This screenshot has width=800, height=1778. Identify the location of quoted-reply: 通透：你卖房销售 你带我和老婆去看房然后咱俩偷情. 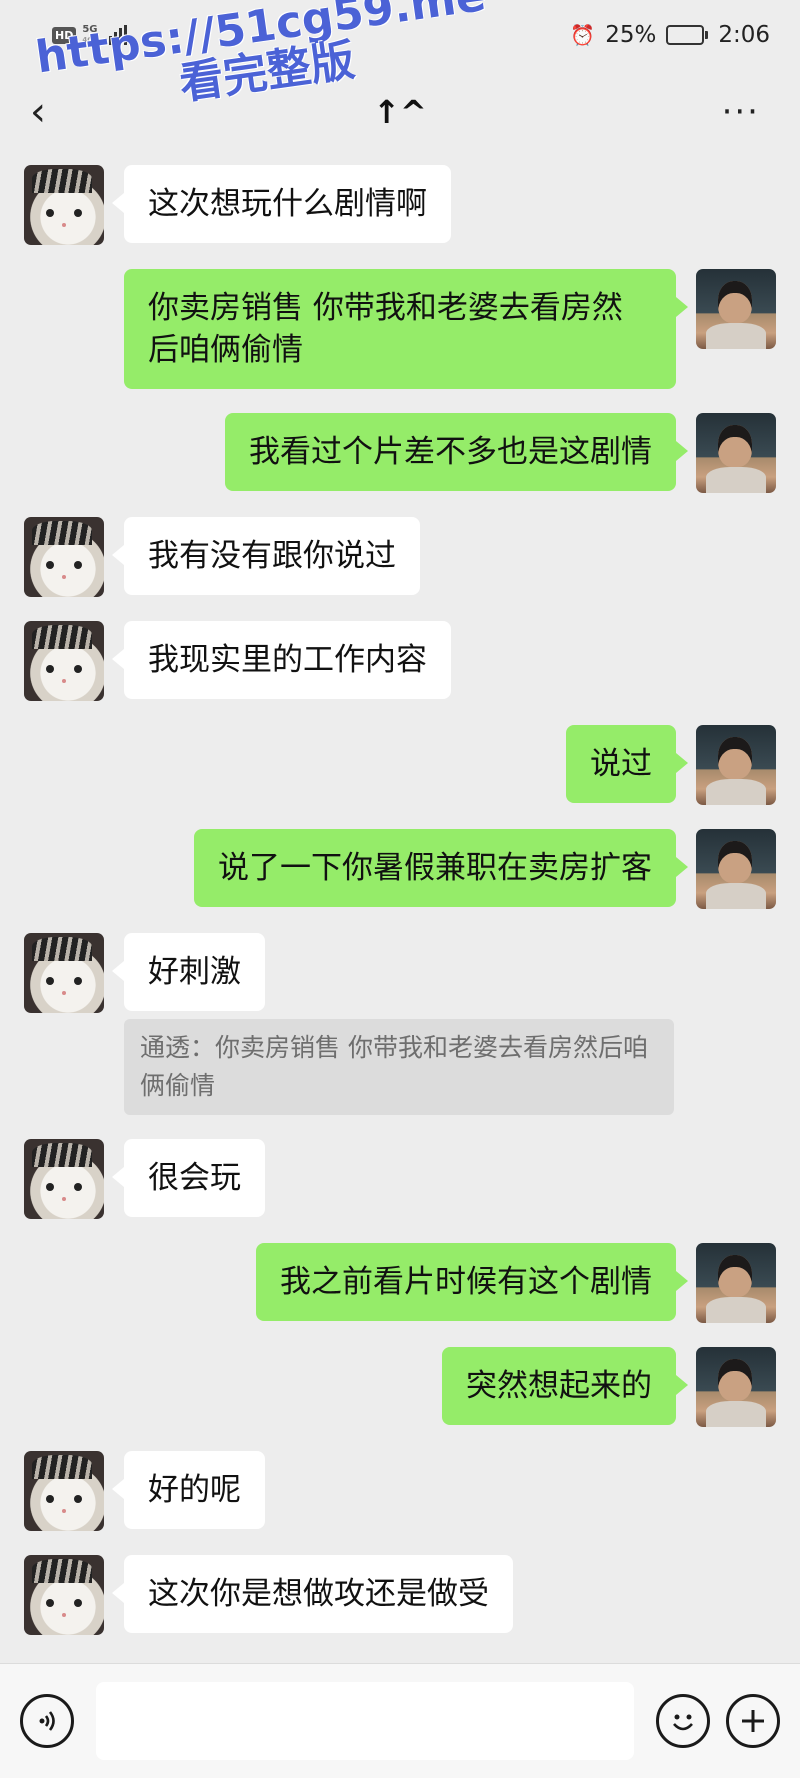
(399, 1067).